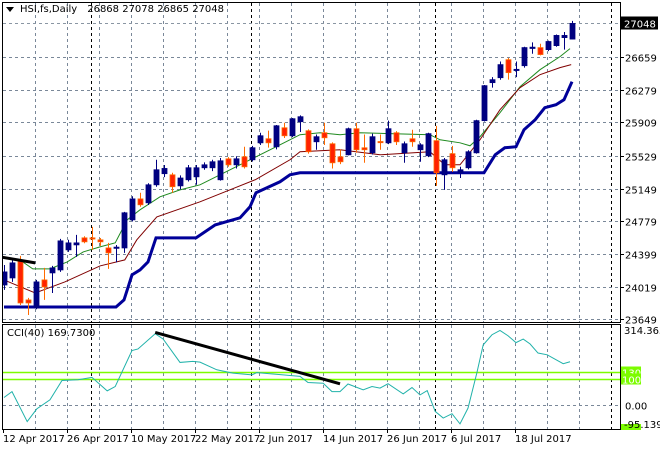 The width and height of the screenshot is (660, 450). What do you see at coordinates (641, 223) in the screenshot?
I see `y-tick-label: 24779` at bounding box center [641, 223].